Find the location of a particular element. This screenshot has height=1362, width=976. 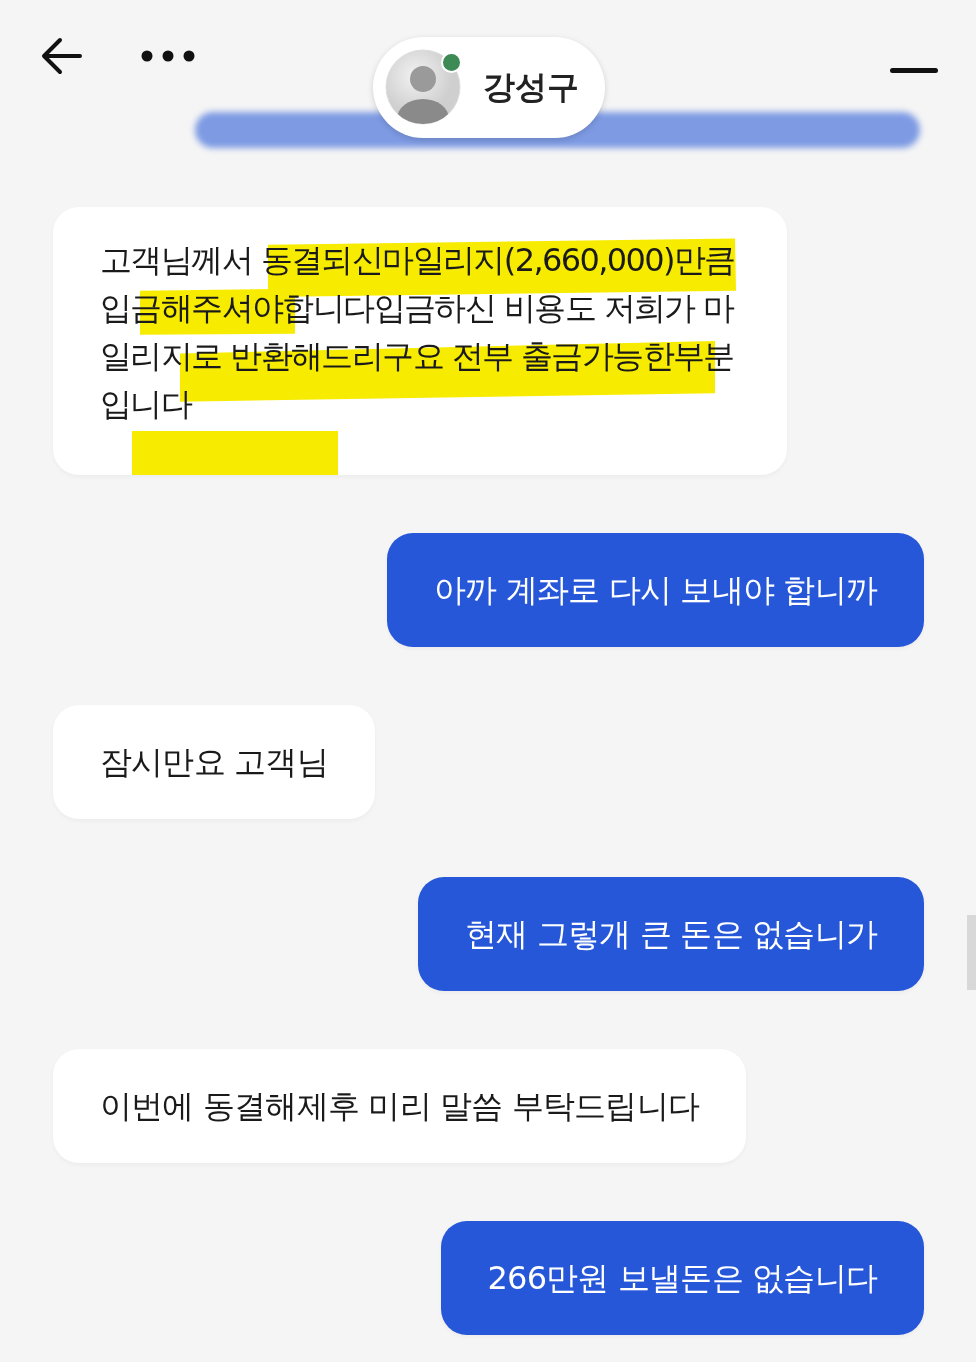

message-text: 아까 계좌로 다시 보내야 합니까 is located at coordinates (655, 590).